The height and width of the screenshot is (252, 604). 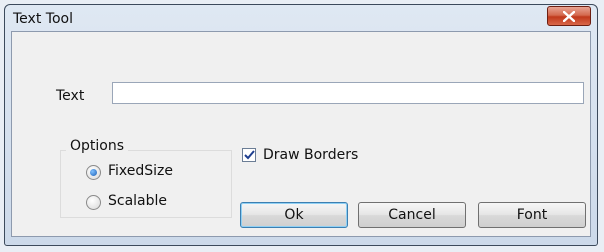 What do you see at coordinates (294, 215) in the screenshot?
I see `ok-button: Ok` at bounding box center [294, 215].